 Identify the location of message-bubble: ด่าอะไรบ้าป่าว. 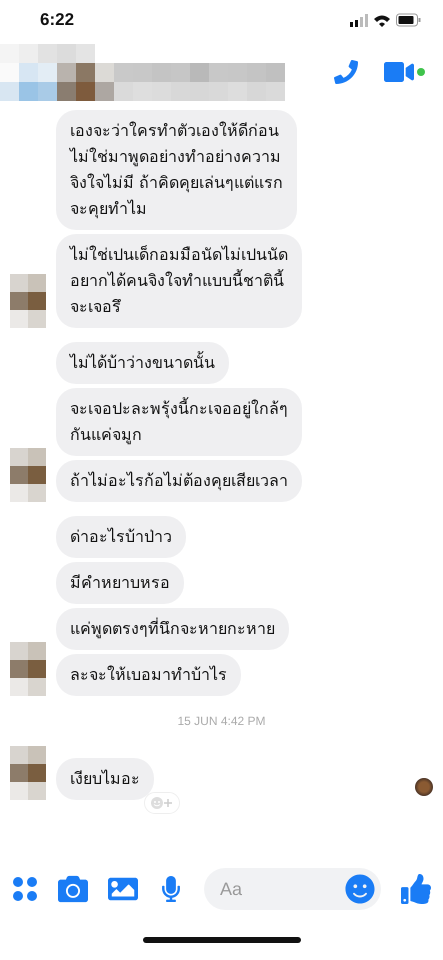
(121, 537).